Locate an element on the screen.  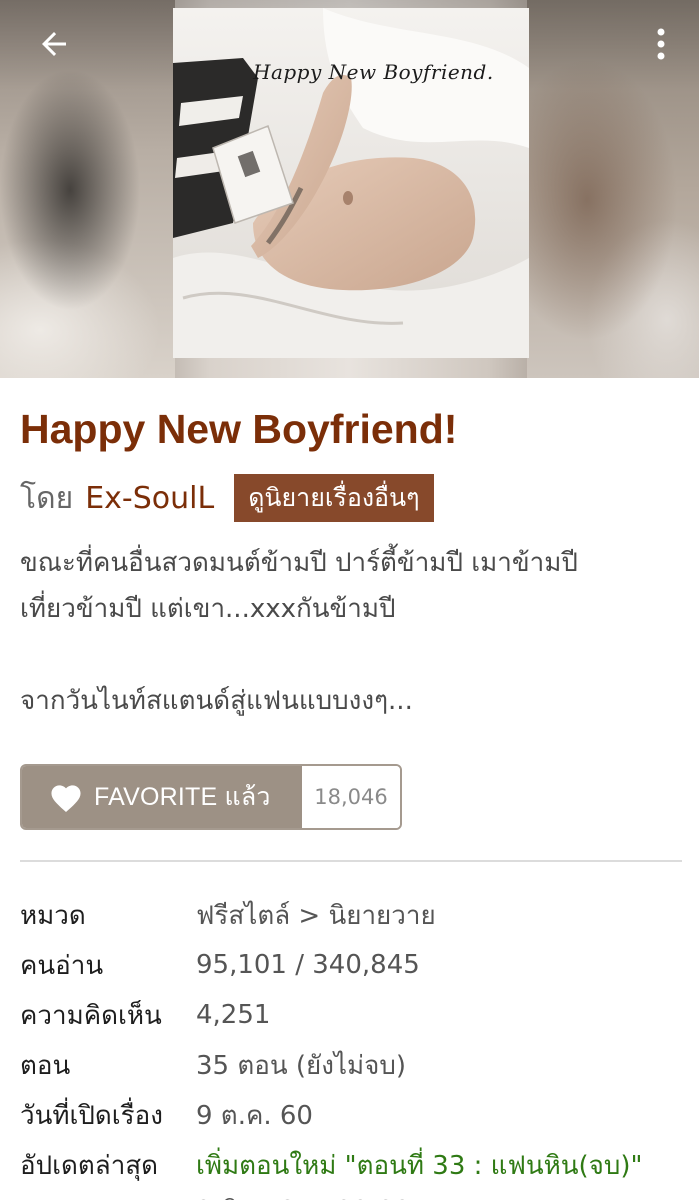
category-link: ฟรีสไตล์ > นิยายวาย is located at coordinates (316, 915).